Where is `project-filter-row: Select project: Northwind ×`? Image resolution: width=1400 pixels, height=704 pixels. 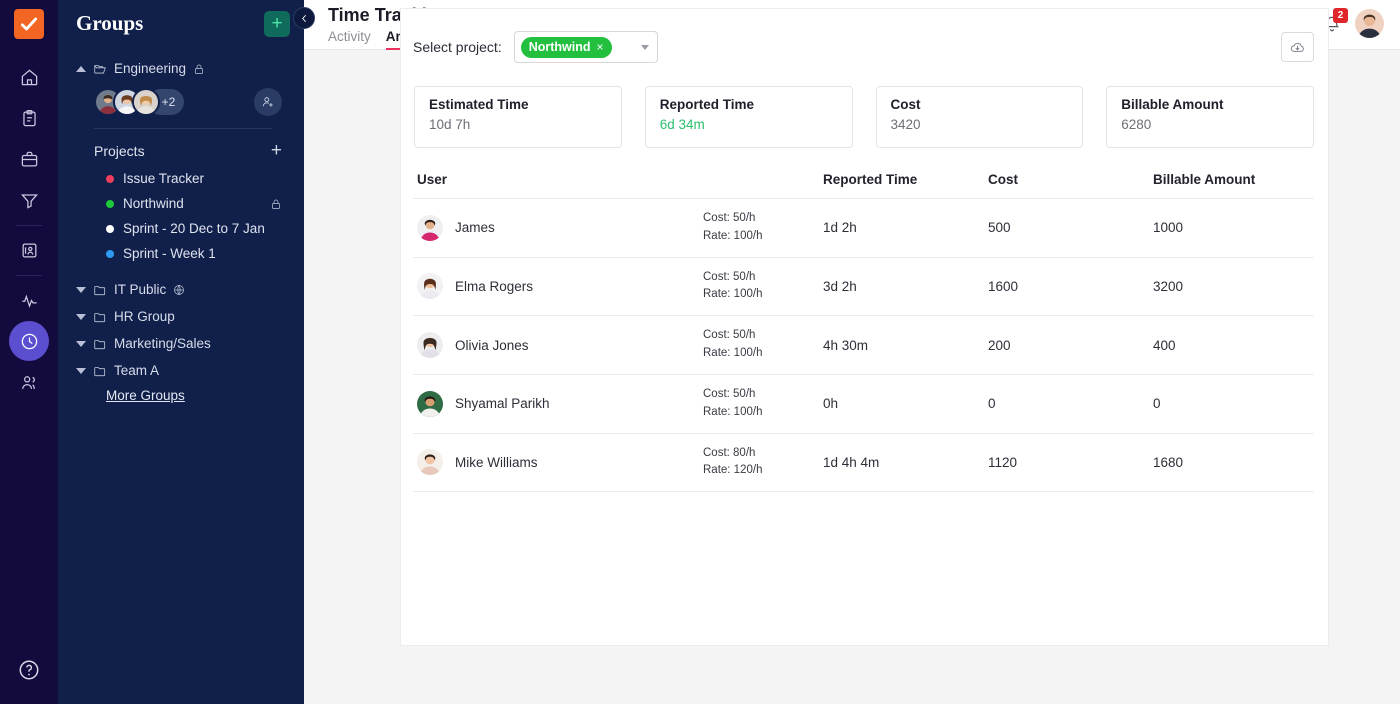 project-filter-row: Select project: Northwind × is located at coordinates (863, 47).